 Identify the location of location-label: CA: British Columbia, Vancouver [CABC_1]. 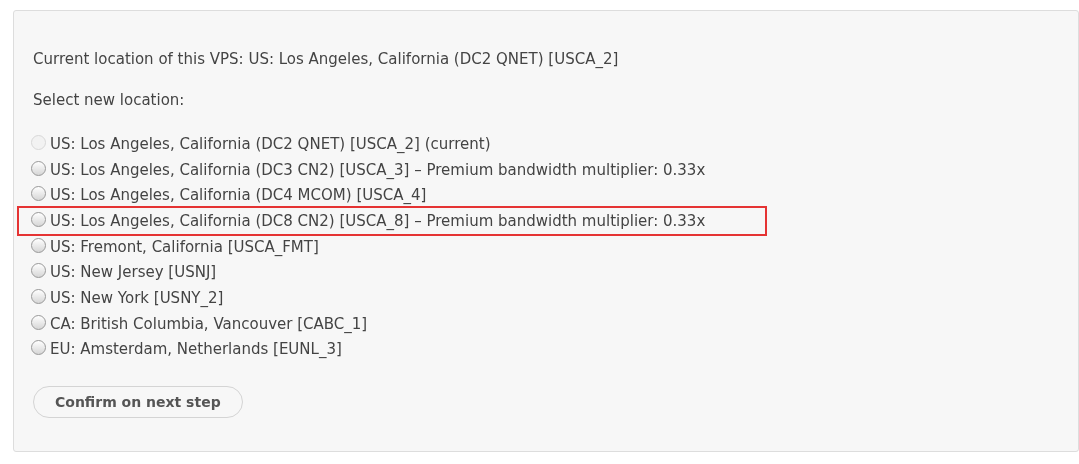
(209, 323).